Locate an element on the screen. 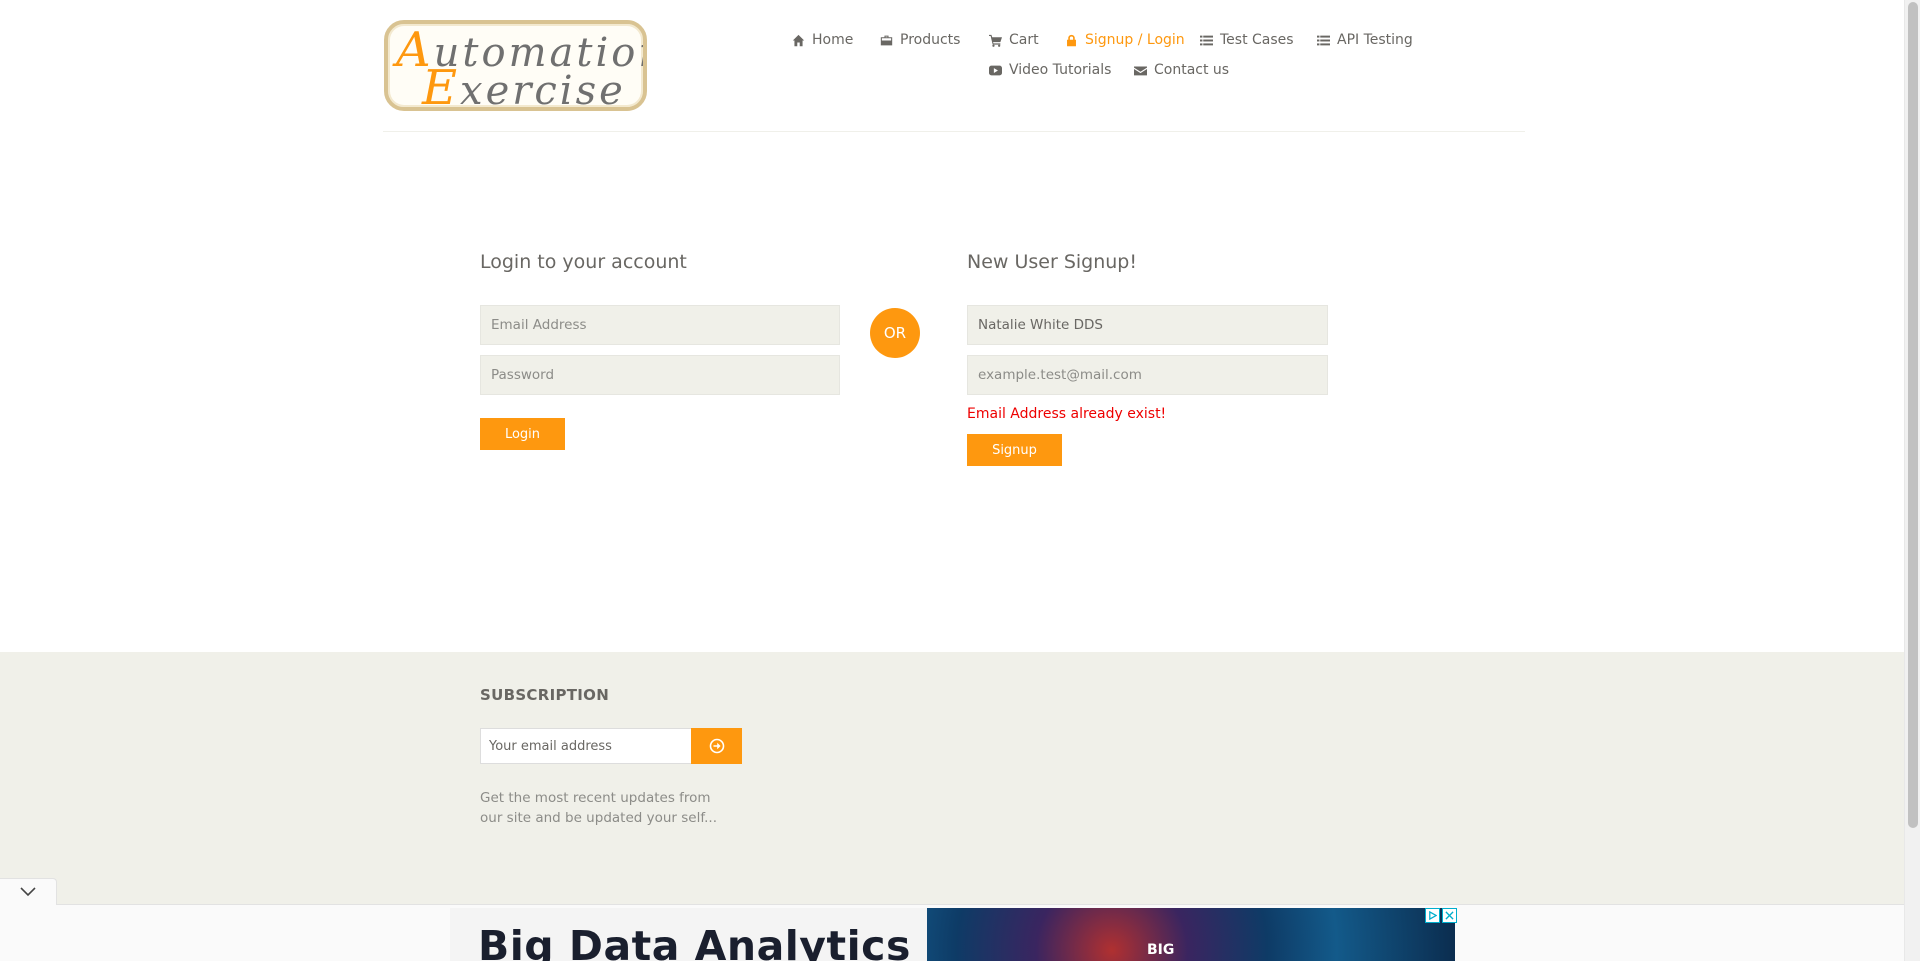  ad-choices-button is located at coordinates (1432, 915).